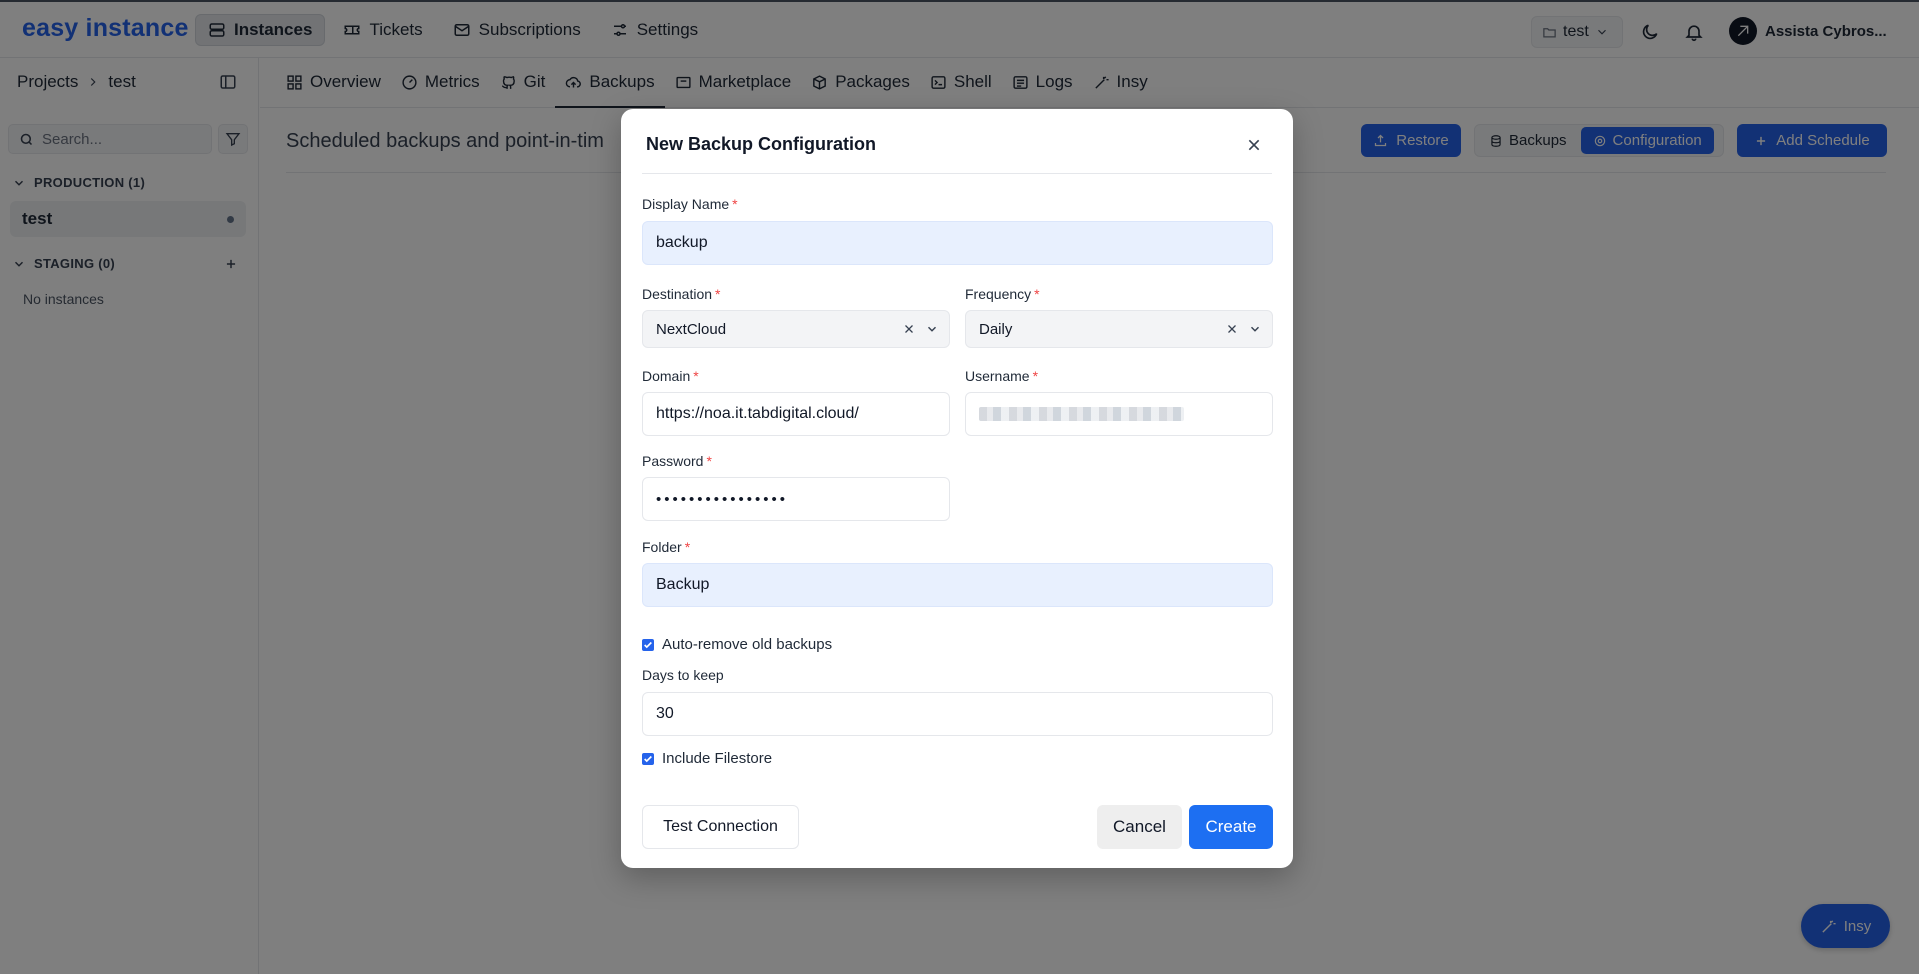 The width and height of the screenshot is (1919, 974). I want to click on folder-value: Backup, so click(683, 584).